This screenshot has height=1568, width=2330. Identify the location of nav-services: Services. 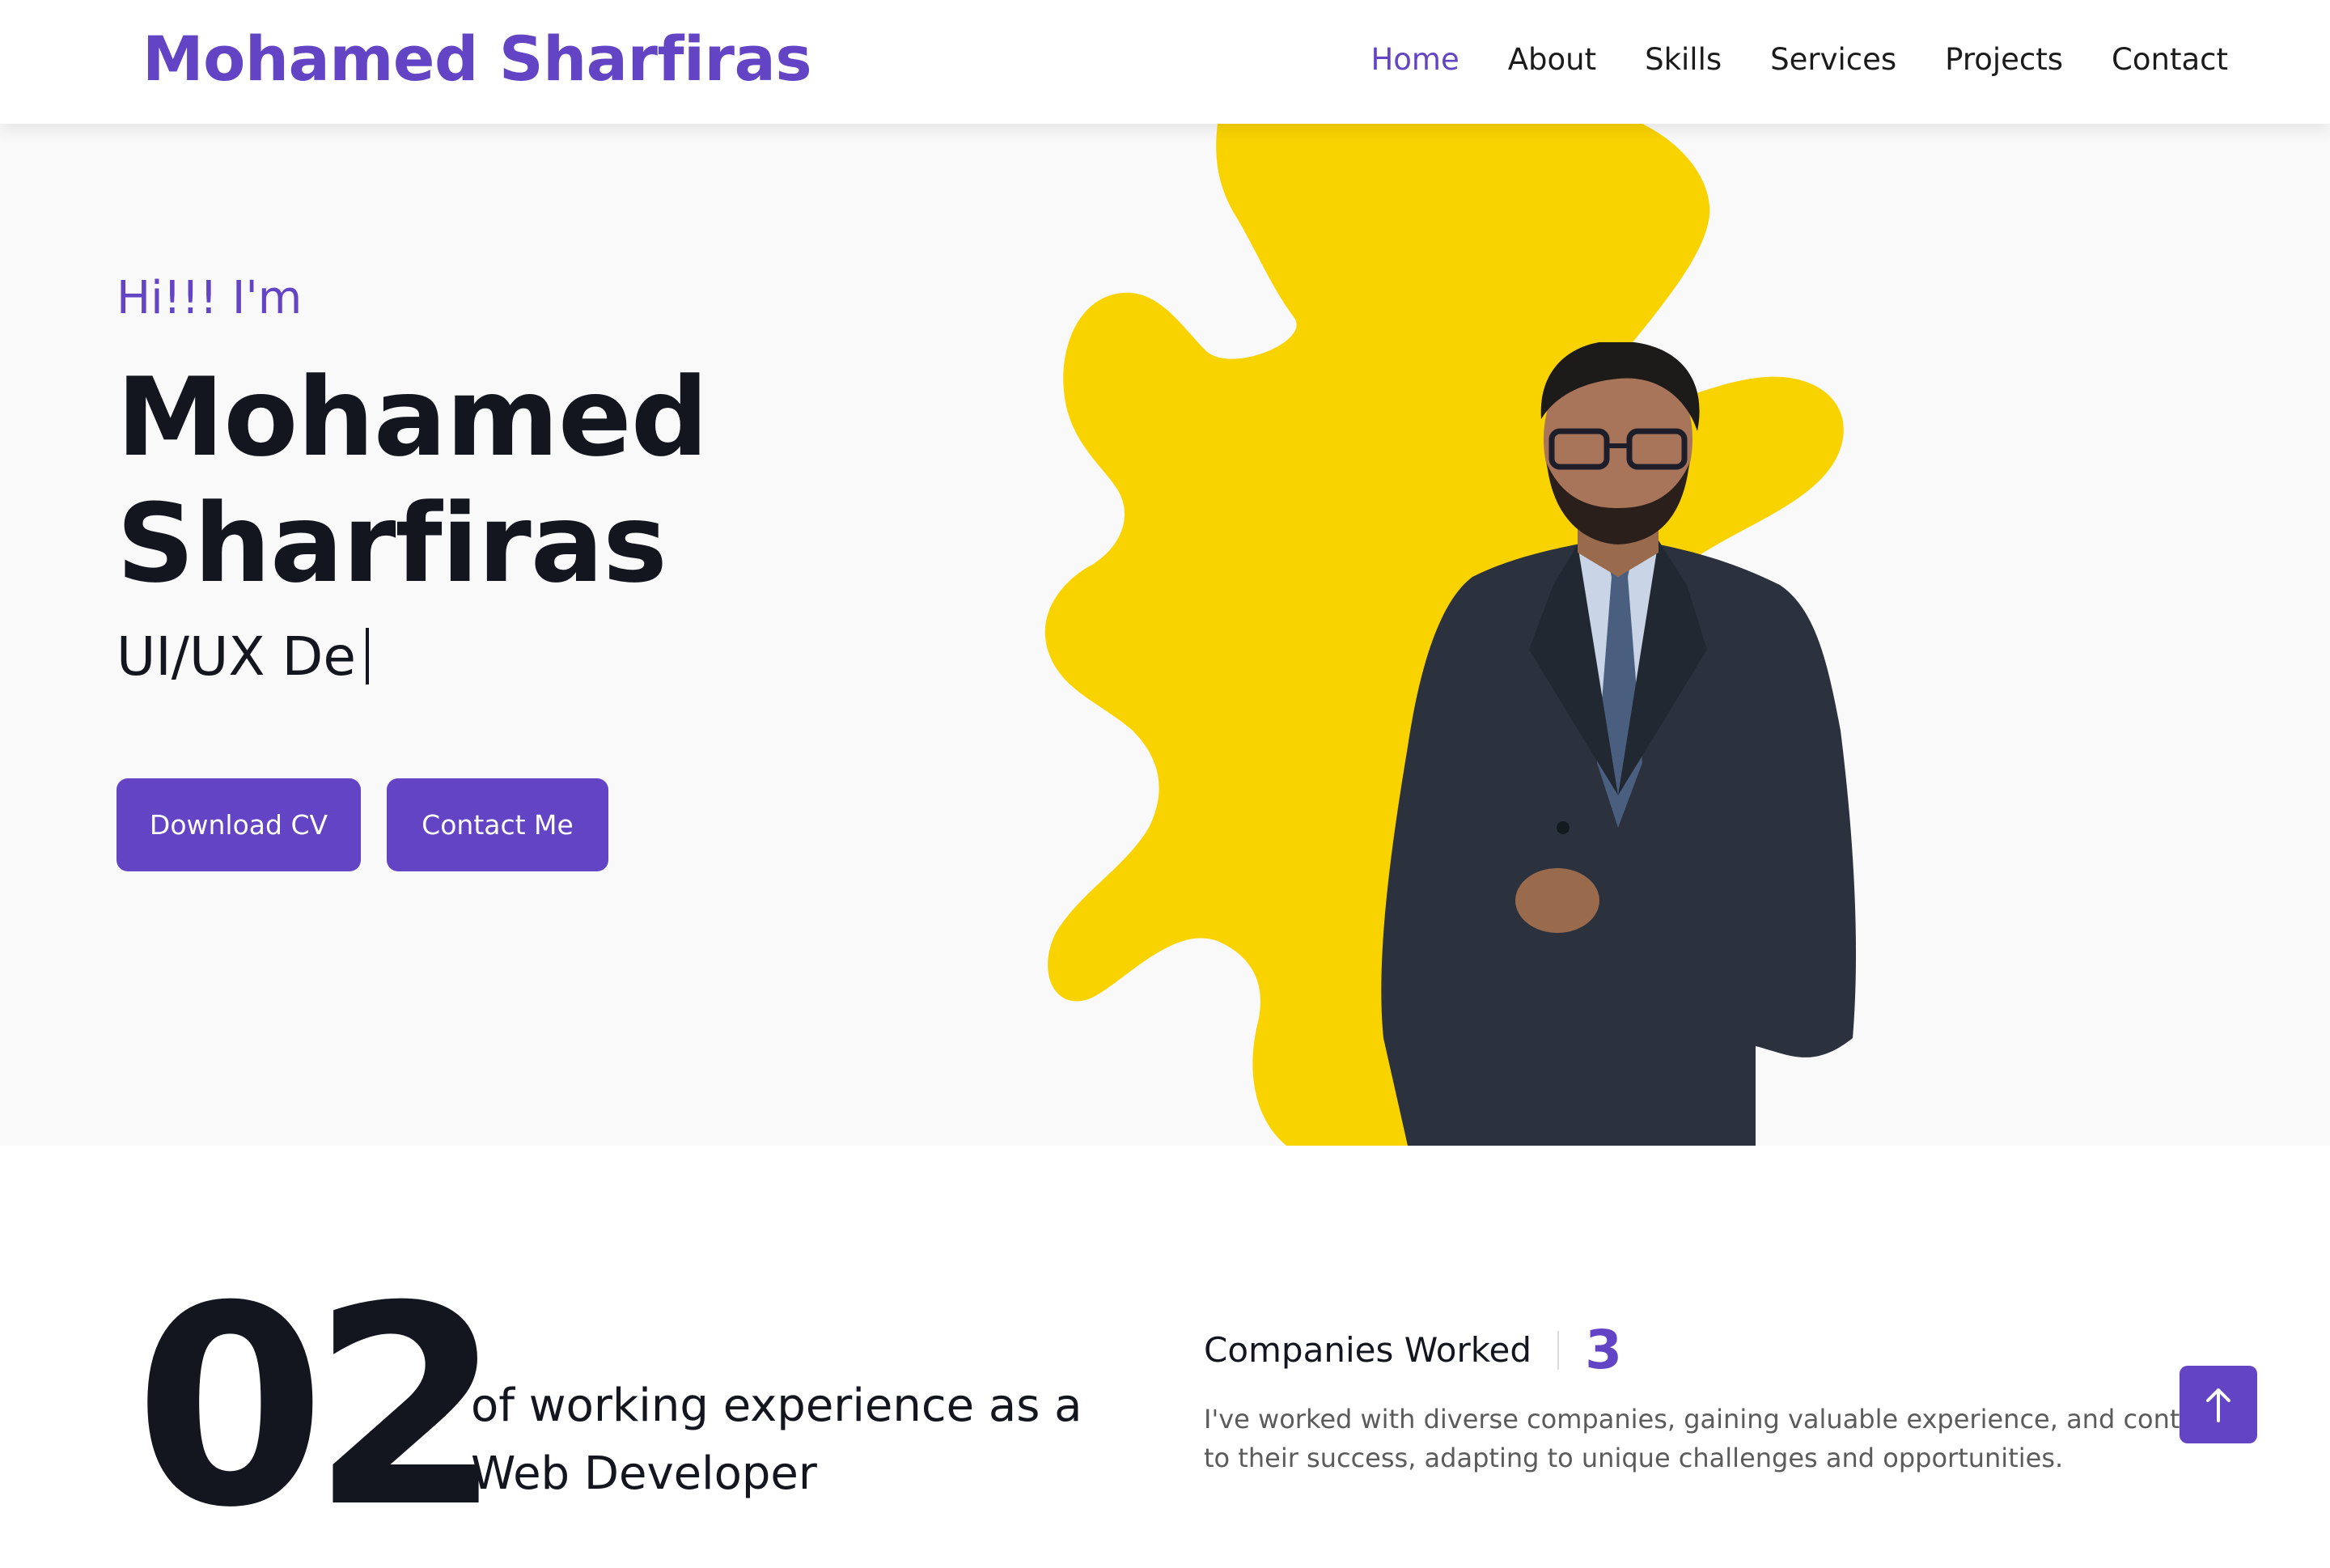
(1833, 59).